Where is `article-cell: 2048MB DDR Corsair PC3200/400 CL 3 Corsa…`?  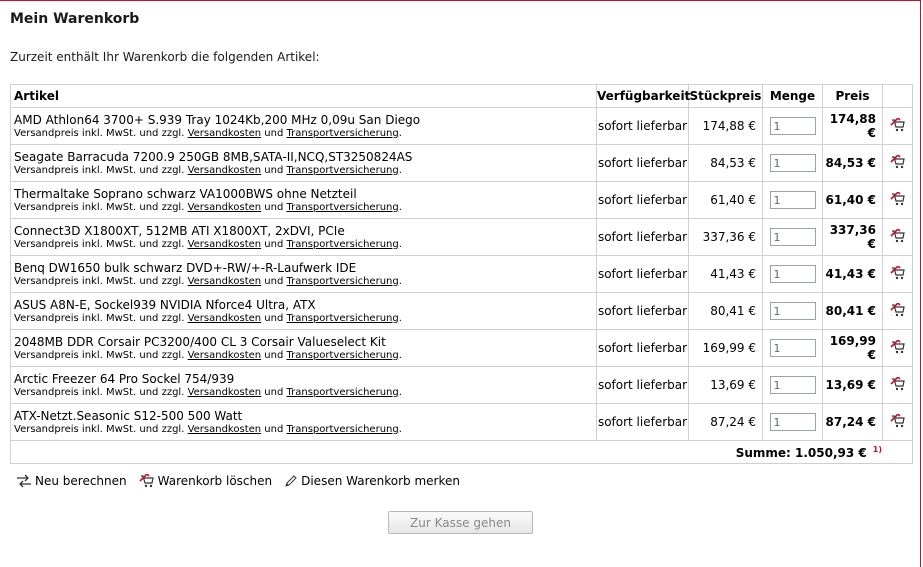 article-cell: 2048MB DDR Corsair PC3200/400 CL 3 Corsa… is located at coordinates (303, 348).